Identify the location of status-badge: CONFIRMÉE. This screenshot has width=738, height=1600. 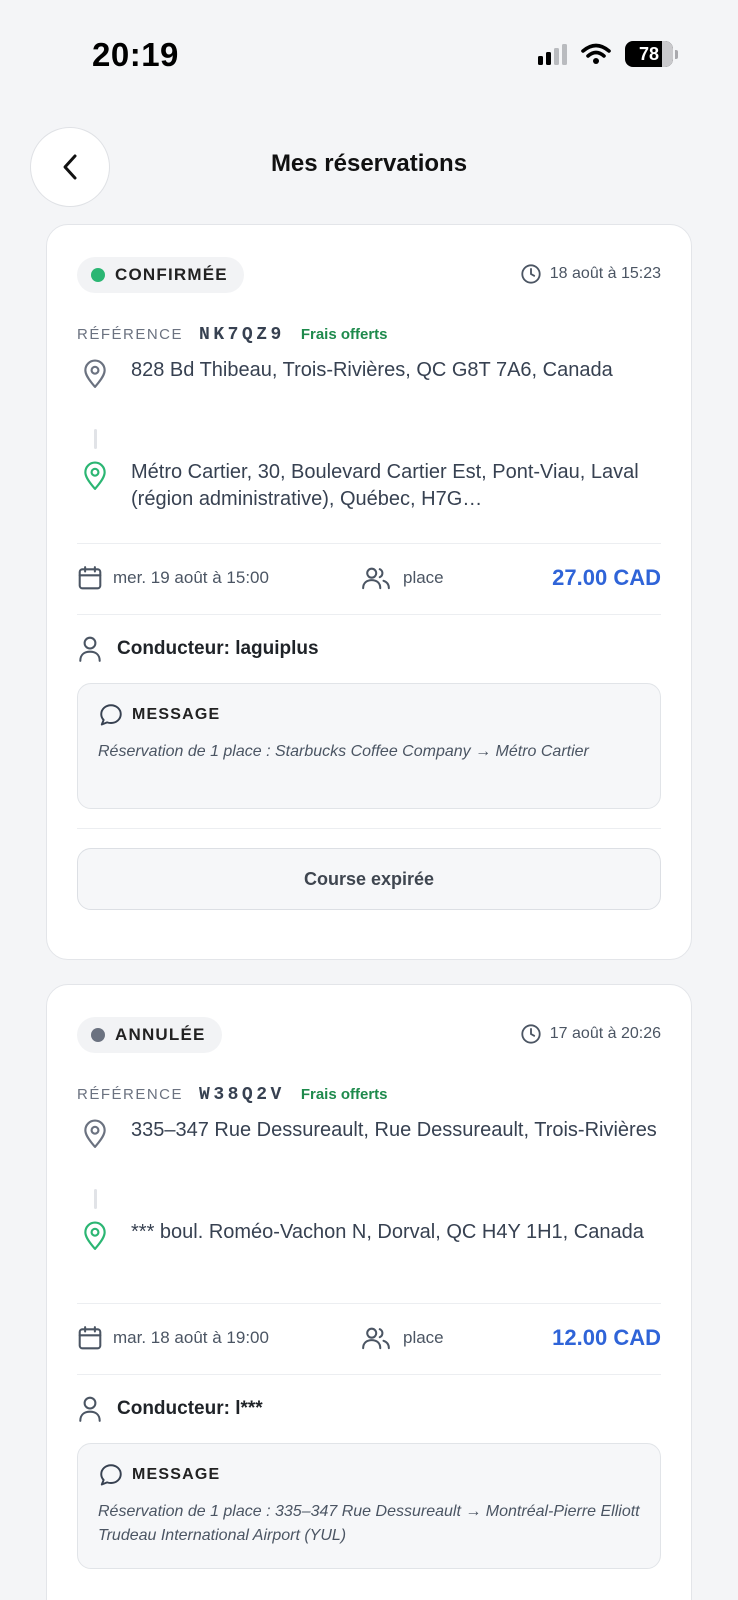
(160, 275).